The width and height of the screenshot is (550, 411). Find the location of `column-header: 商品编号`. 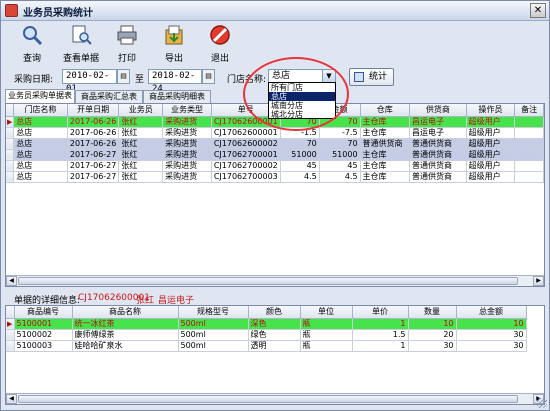

column-header: 商品编号 is located at coordinates (43, 312).